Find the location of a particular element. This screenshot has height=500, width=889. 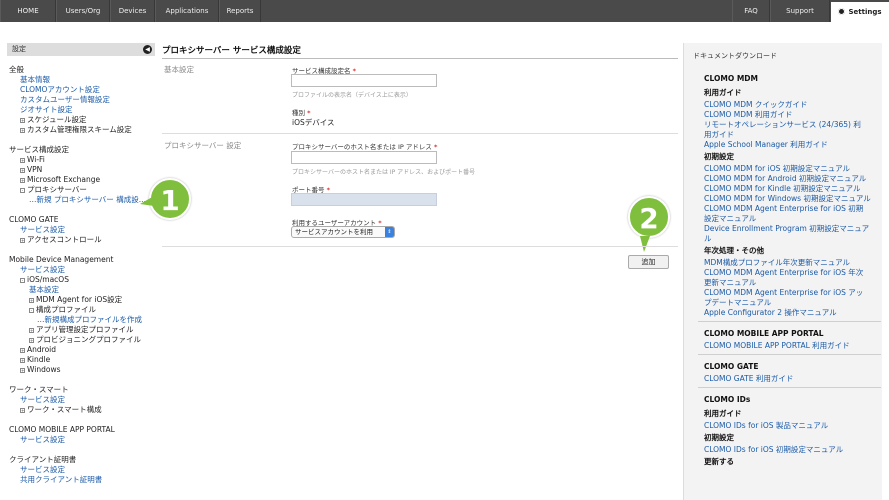

sidebar-item-label: Android is located at coordinates (41, 349).